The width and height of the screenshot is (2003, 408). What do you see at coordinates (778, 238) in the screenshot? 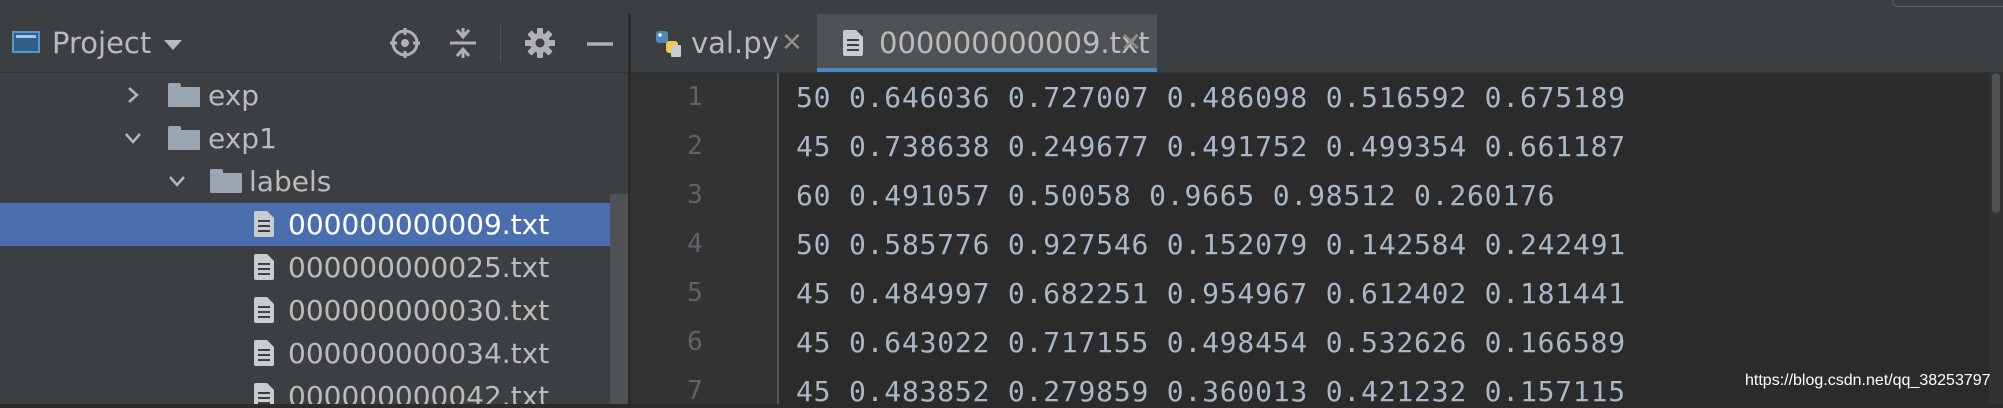
I see `gutter-divider` at bounding box center [778, 238].